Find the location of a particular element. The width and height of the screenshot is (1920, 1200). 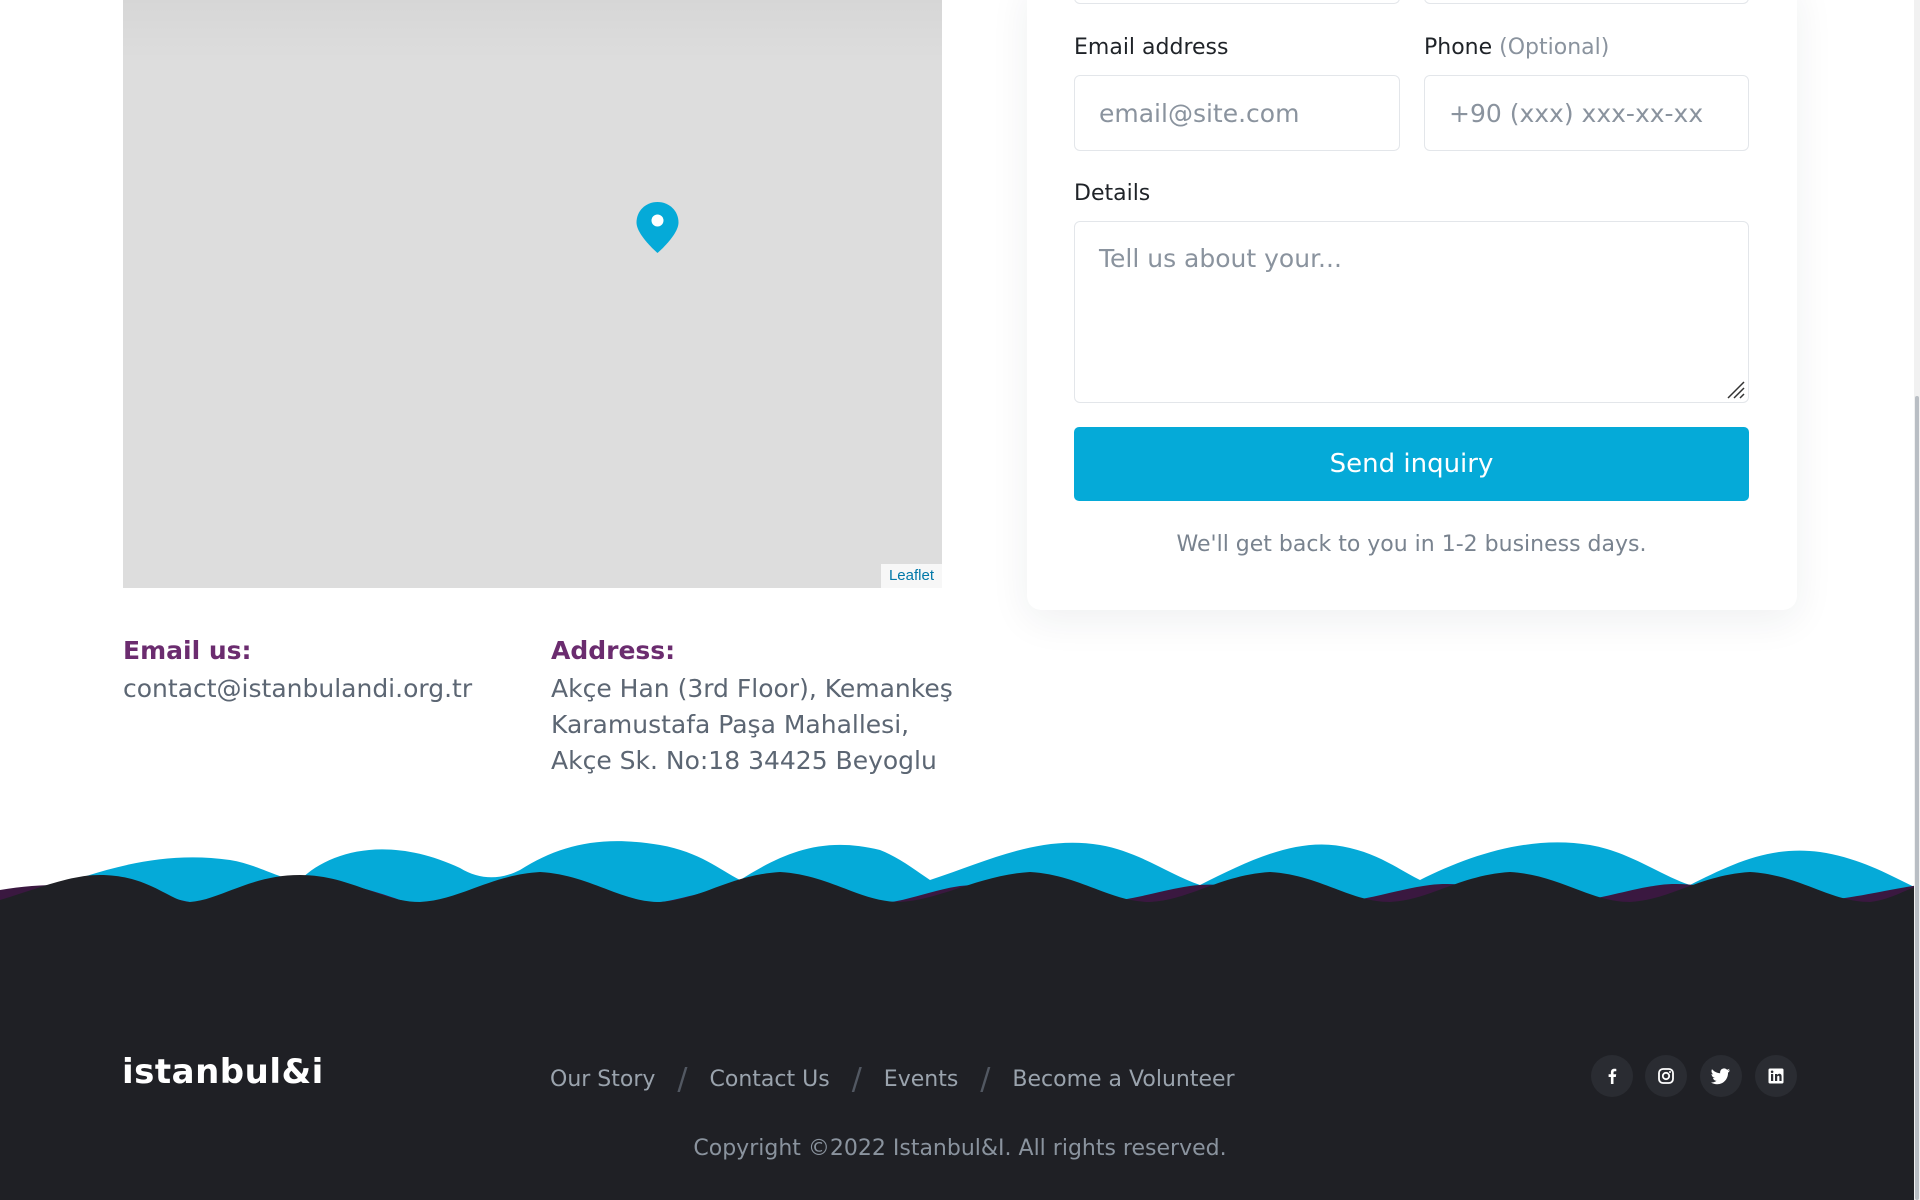

linkedin-button is located at coordinates (1776, 1076).